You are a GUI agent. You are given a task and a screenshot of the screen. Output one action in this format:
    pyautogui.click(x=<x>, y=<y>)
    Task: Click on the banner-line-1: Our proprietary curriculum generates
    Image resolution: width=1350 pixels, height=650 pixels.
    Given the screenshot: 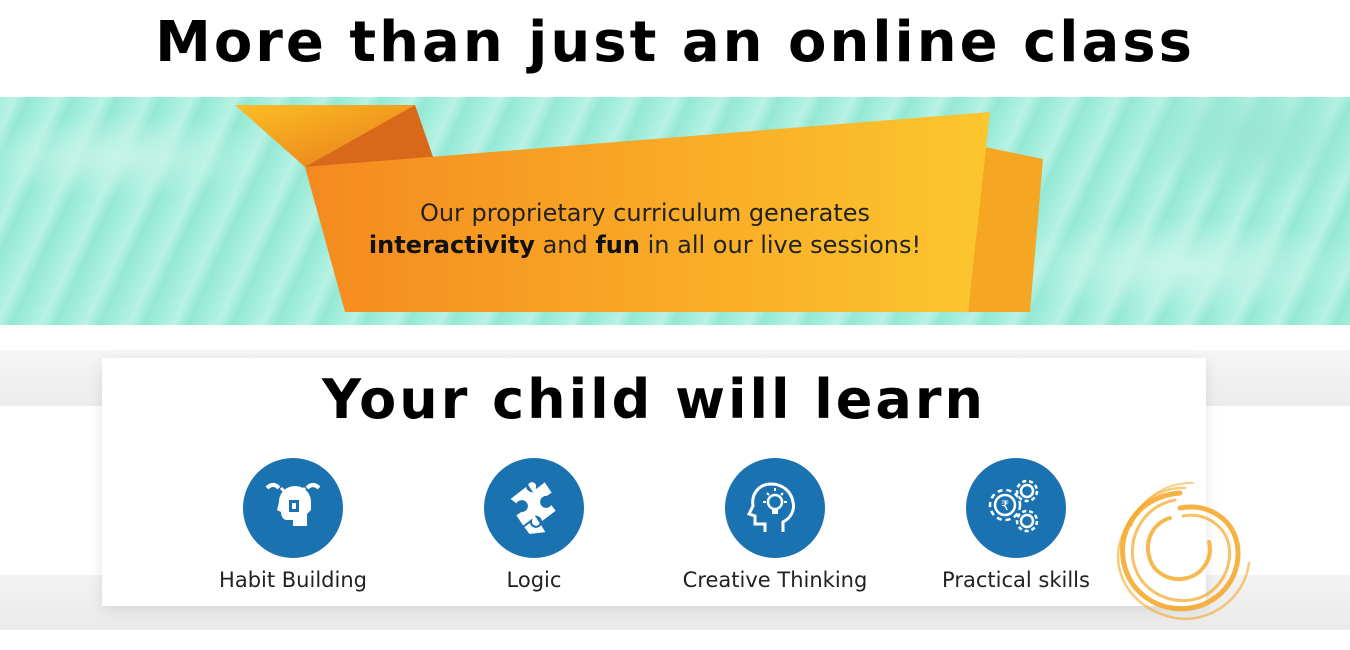 What is the action you would take?
    pyautogui.click(x=645, y=213)
    